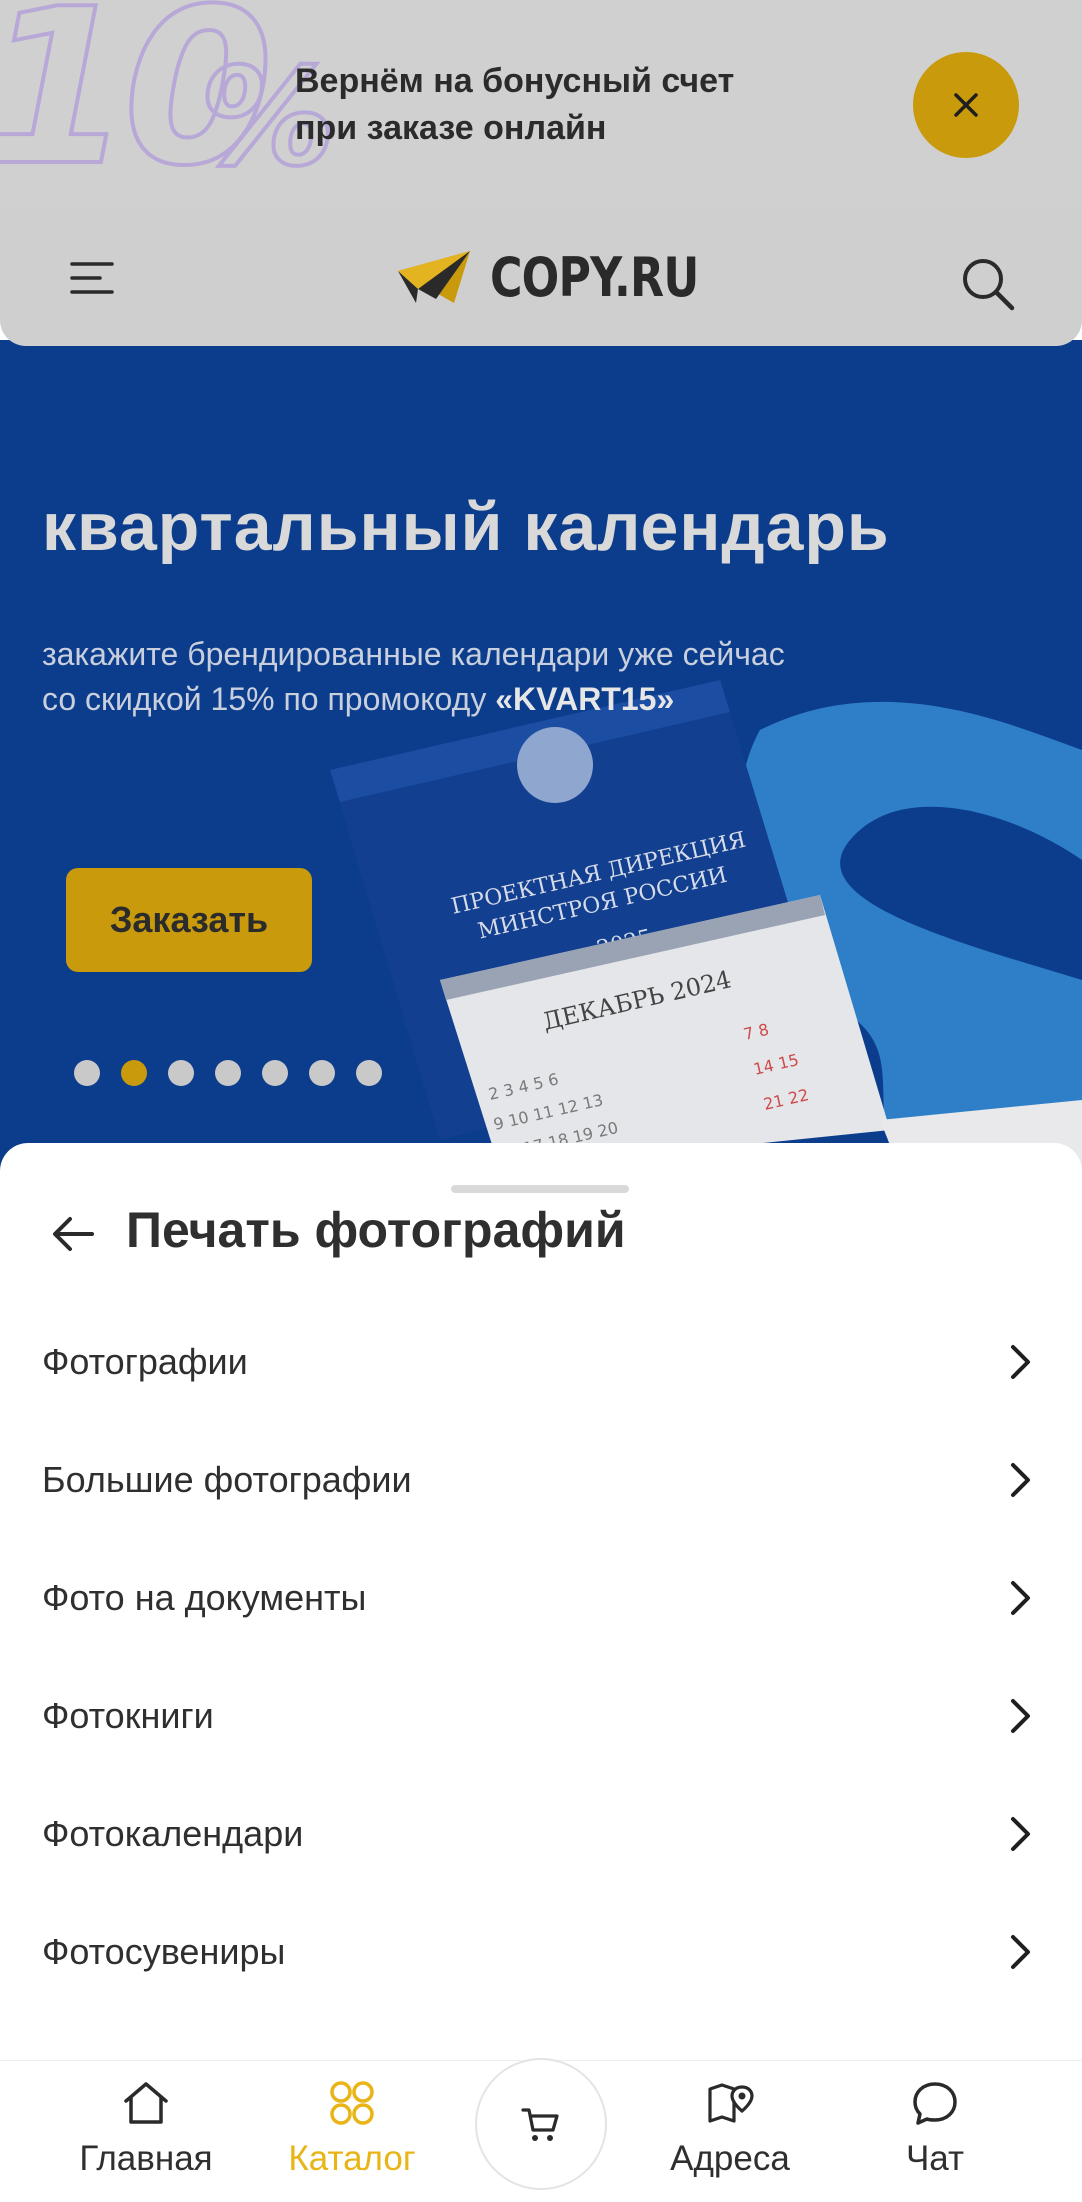 This screenshot has width=1082, height=2202. What do you see at coordinates (541, 1362) in the screenshot?
I see `category-item-photos: Фотографии` at bounding box center [541, 1362].